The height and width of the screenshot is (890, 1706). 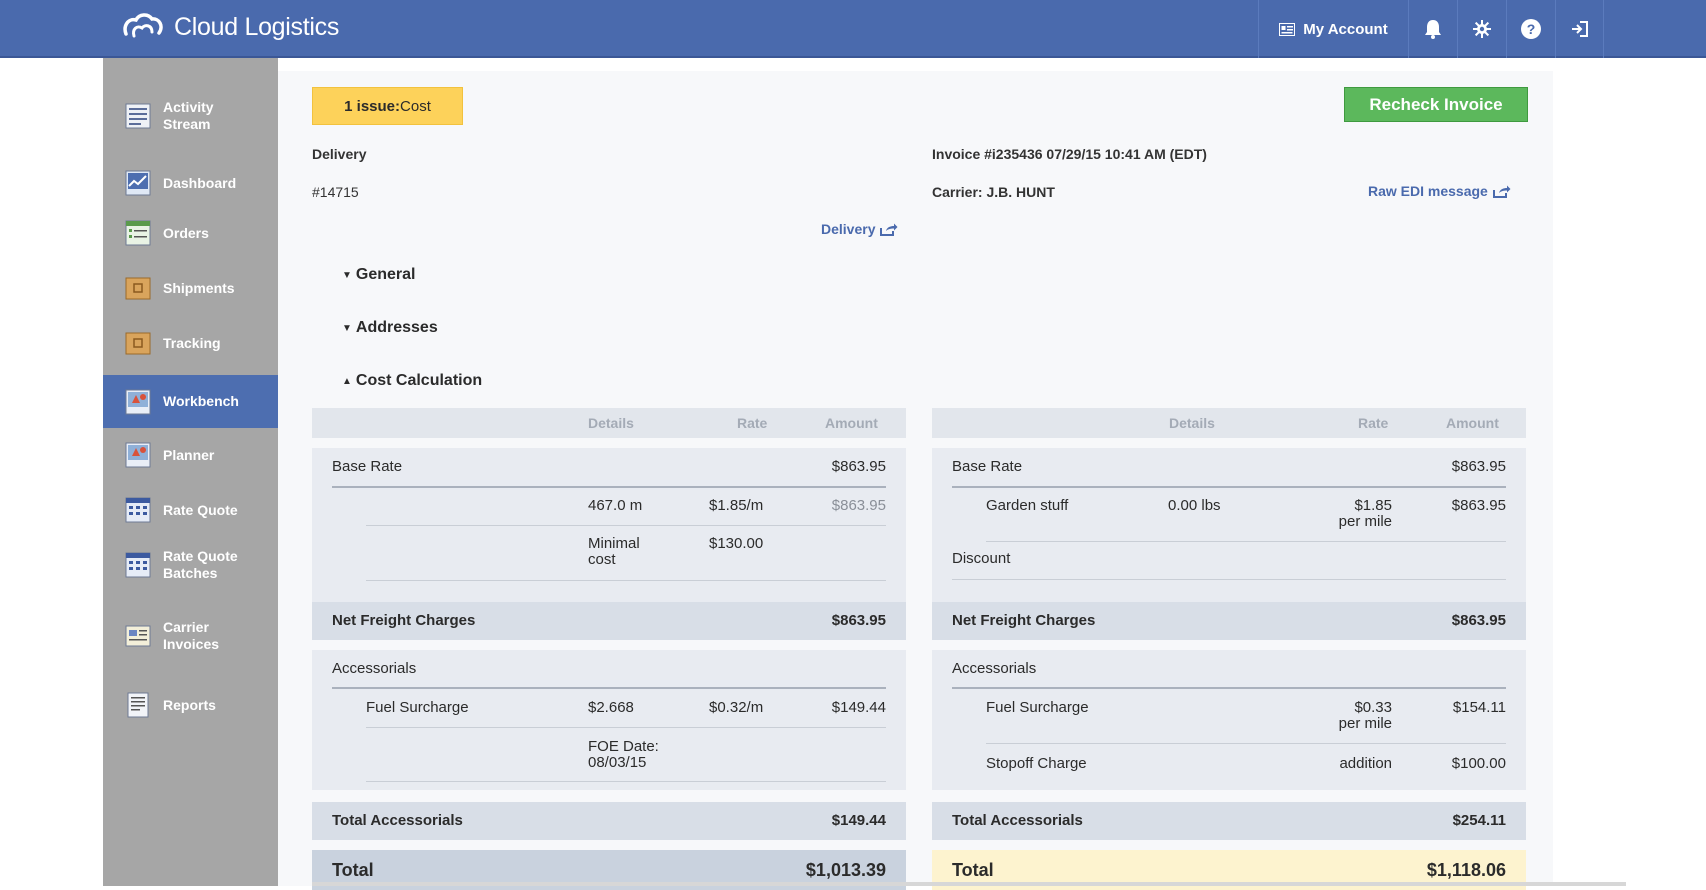 I want to click on total-amount: $1,013.39, so click(x=845, y=870).